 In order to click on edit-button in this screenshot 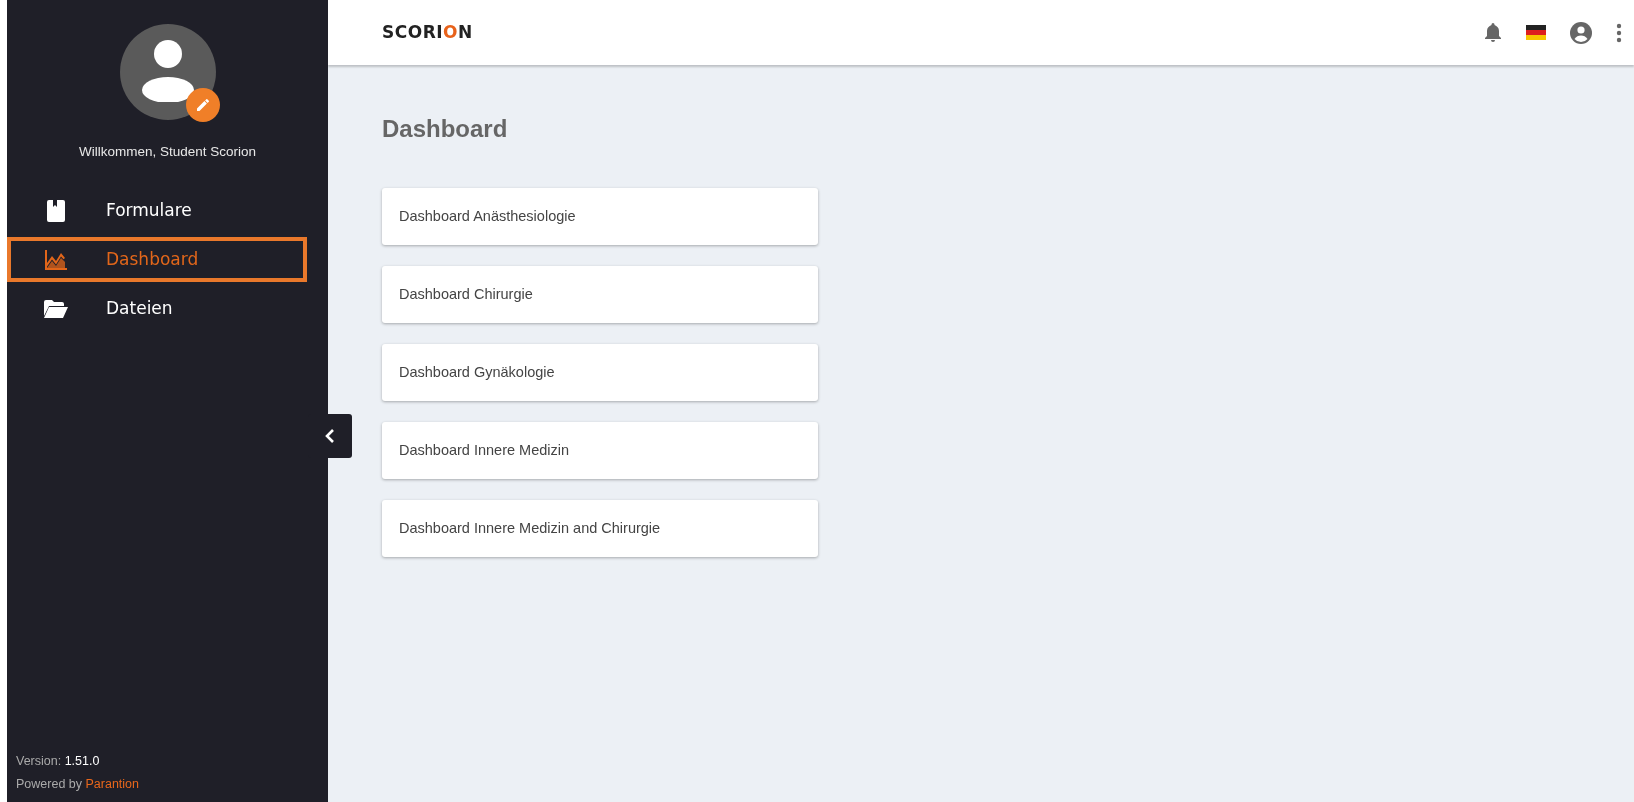, I will do `click(202, 105)`.